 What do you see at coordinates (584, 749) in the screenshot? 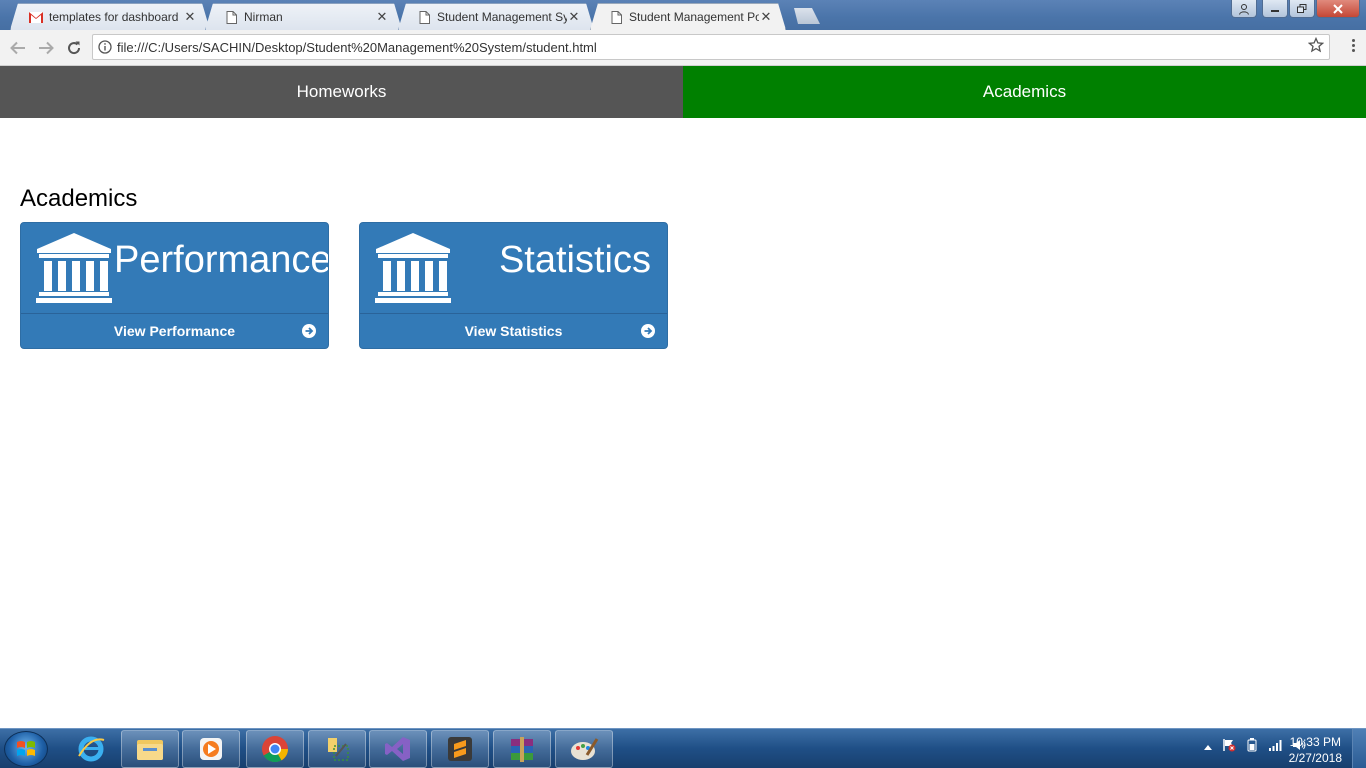
I see `paint-icon` at bounding box center [584, 749].